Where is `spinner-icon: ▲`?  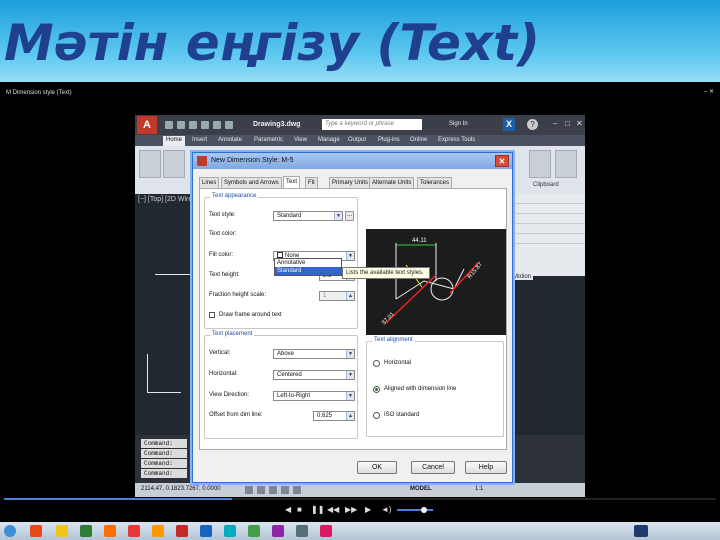
spinner-icon: ▲ is located at coordinates (350, 416).